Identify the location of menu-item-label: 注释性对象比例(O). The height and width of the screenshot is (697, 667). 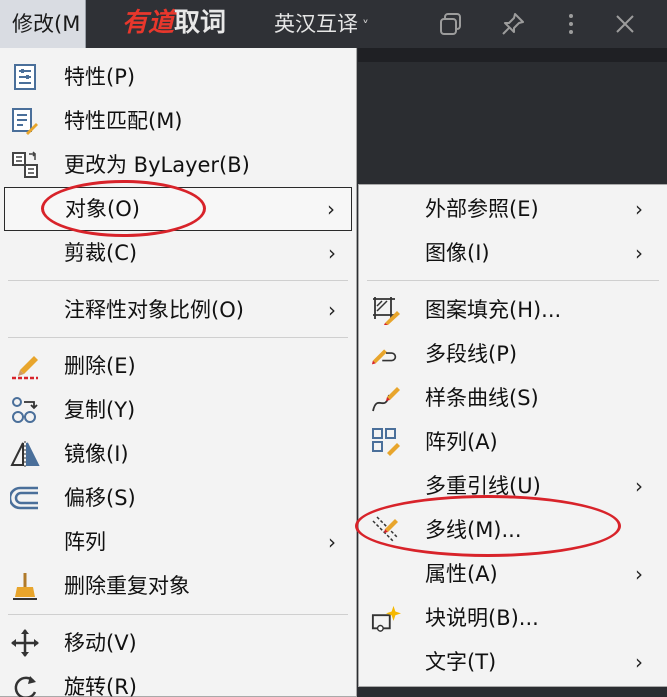
(154, 310).